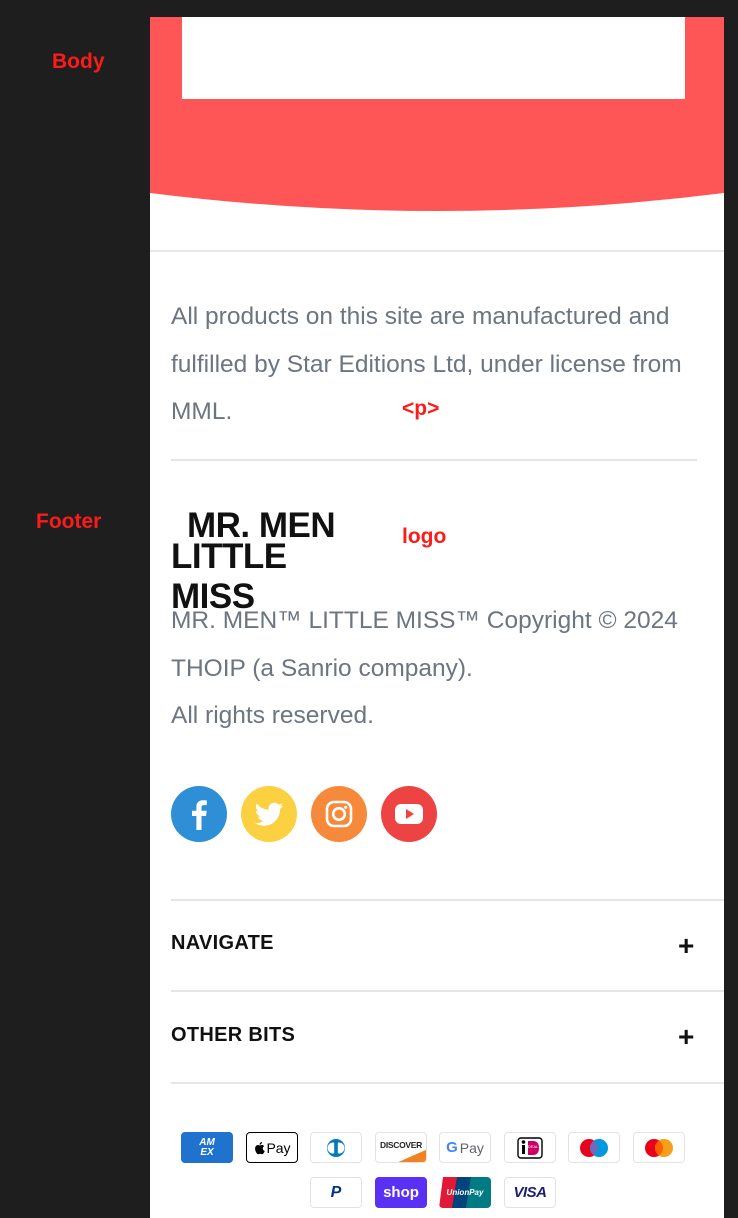 The height and width of the screenshot is (1218, 738). I want to click on logo-annotation: logo, so click(424, 536).